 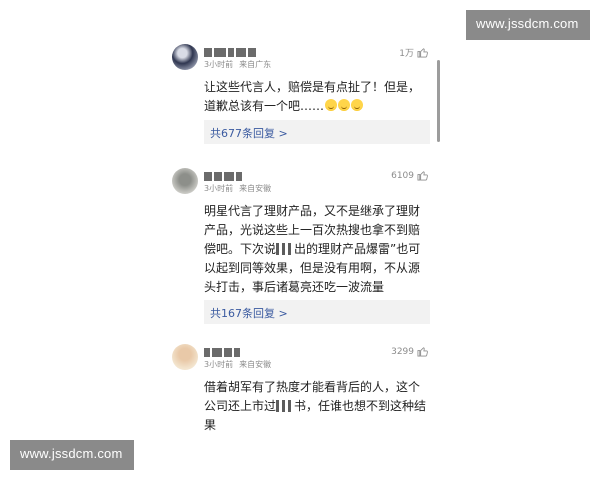 What do you see at coordinates (438, 101) in the screenshot?
I see `scrollbar` at bounding box center [438, 101].